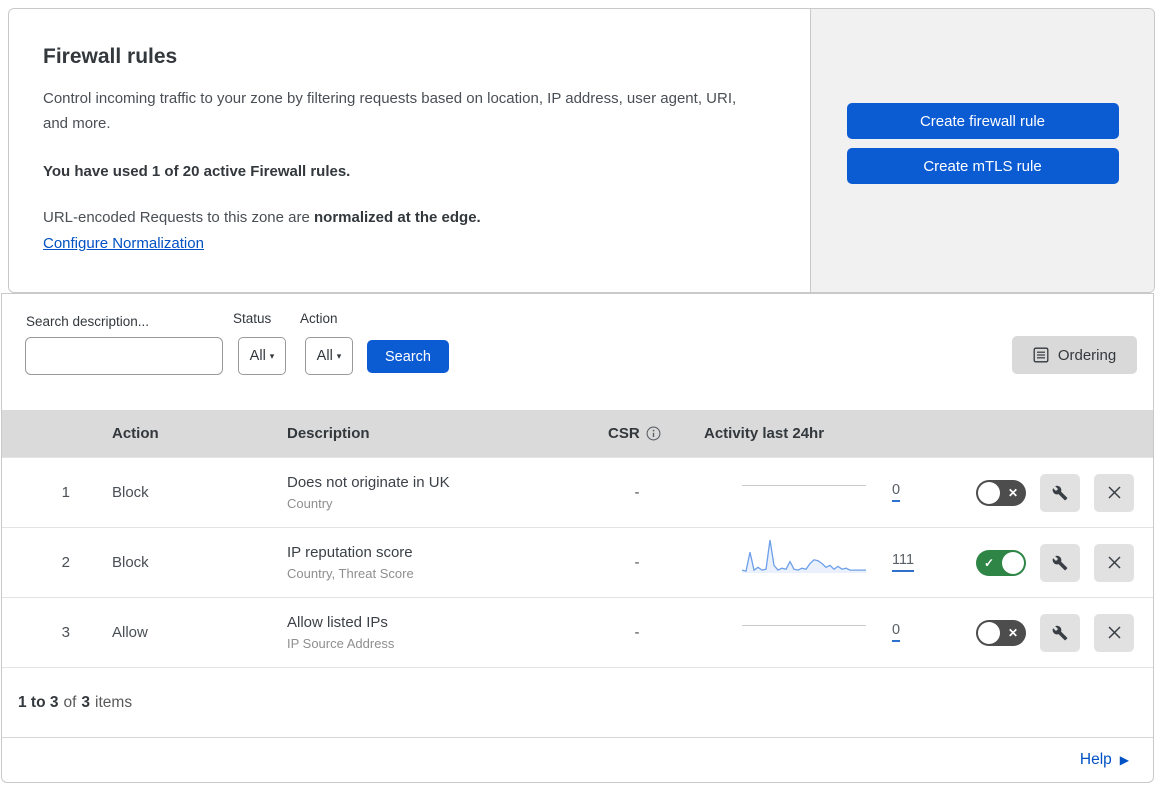 Image resolution: width=1161 pixels, height=791 pixels. I want to click on toggle-on-check-icon: ✓, so click(989, 562).